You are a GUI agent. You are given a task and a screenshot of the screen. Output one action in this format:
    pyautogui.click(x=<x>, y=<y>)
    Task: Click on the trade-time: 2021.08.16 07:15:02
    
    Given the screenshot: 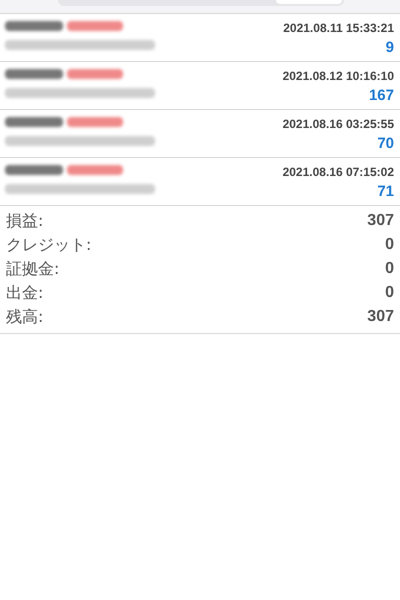 What is the action you would take?
    pyautogui.click(x=338, y=172)
    